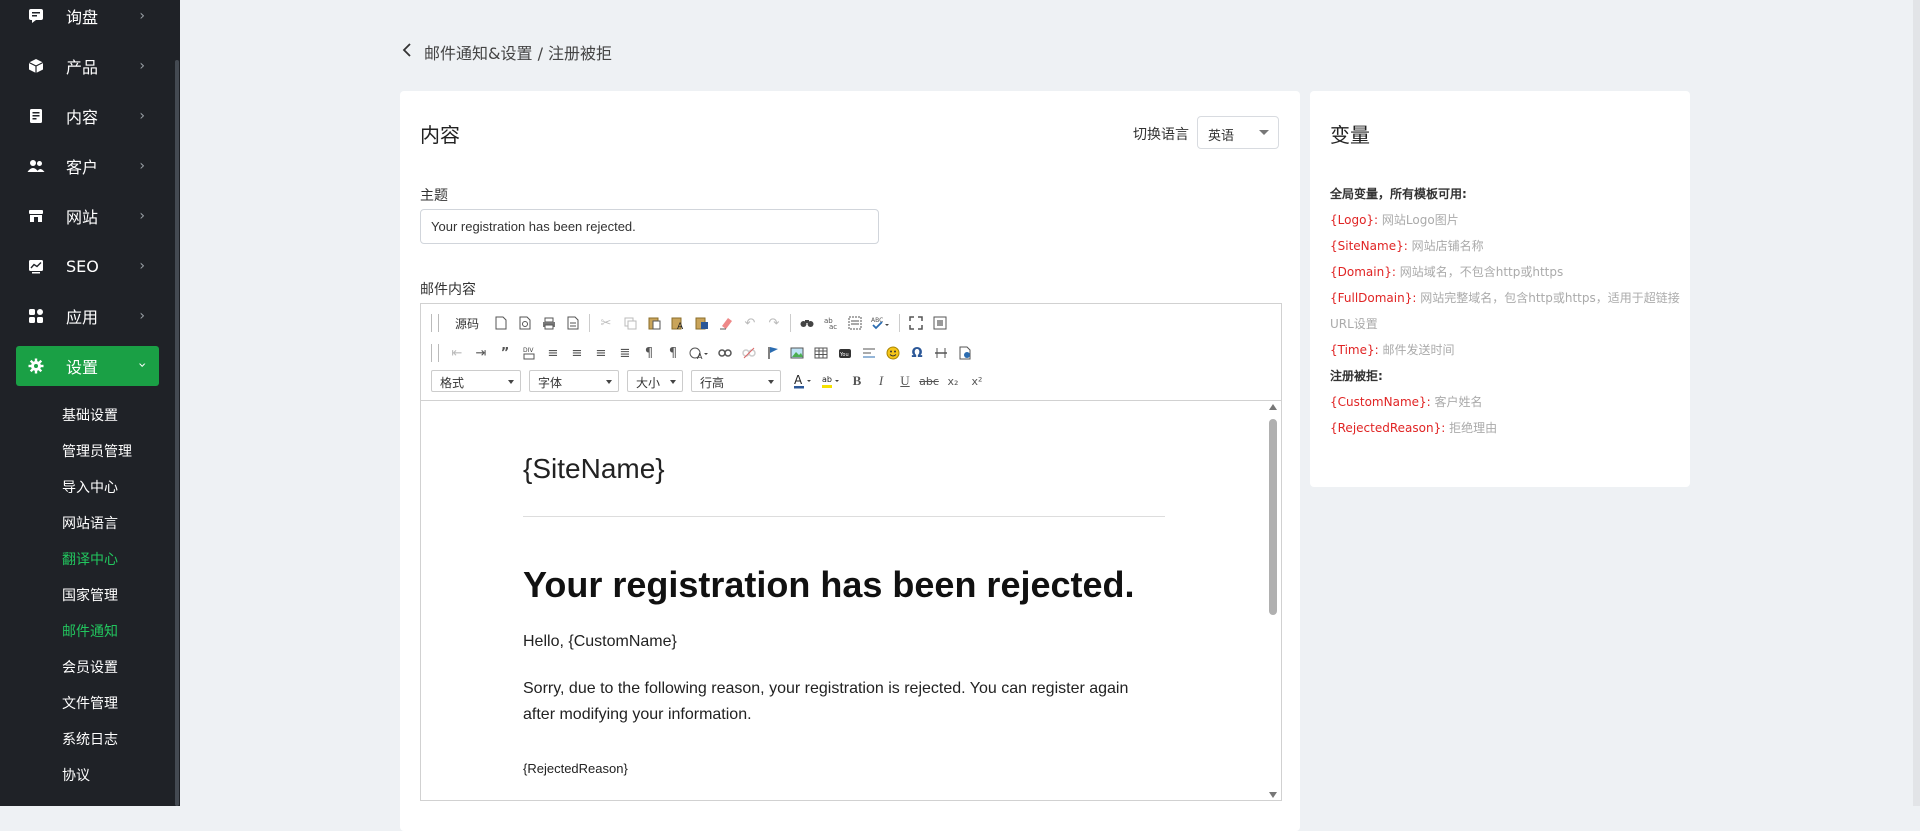  Describe the element at coordinates (142, 216) in the screenshot. I see `chevron-right-icon: ›` at that location.